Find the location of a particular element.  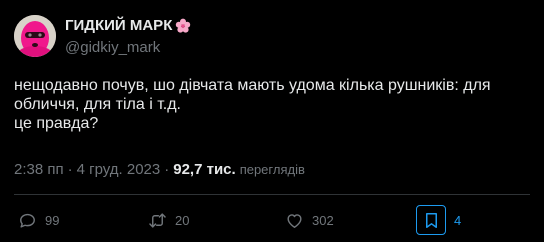

pink-balaclava-avatar is located at coordinates (35, 36).